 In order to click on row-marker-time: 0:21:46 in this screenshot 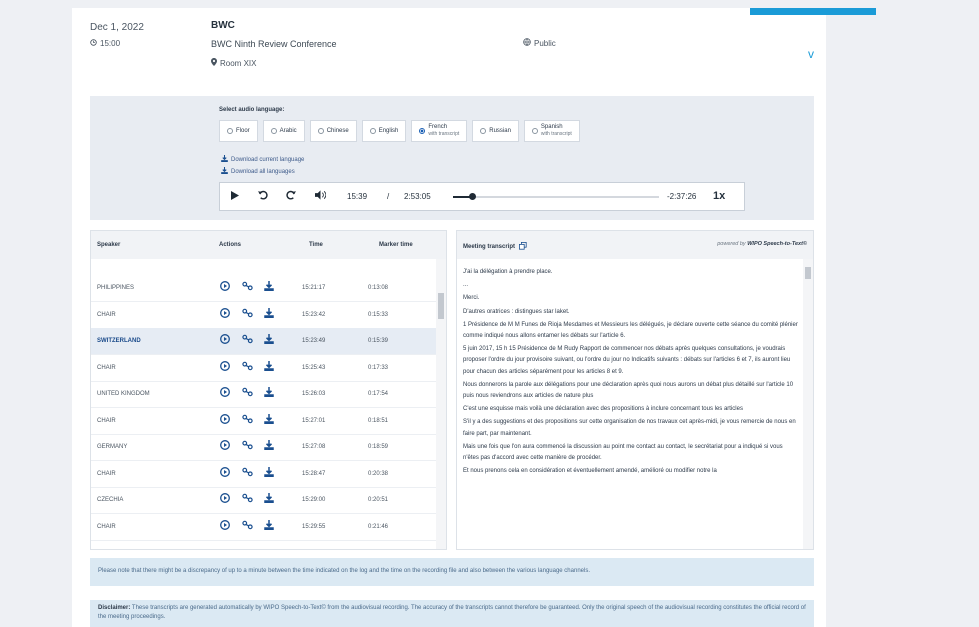, I will do `click(378, 526)`.